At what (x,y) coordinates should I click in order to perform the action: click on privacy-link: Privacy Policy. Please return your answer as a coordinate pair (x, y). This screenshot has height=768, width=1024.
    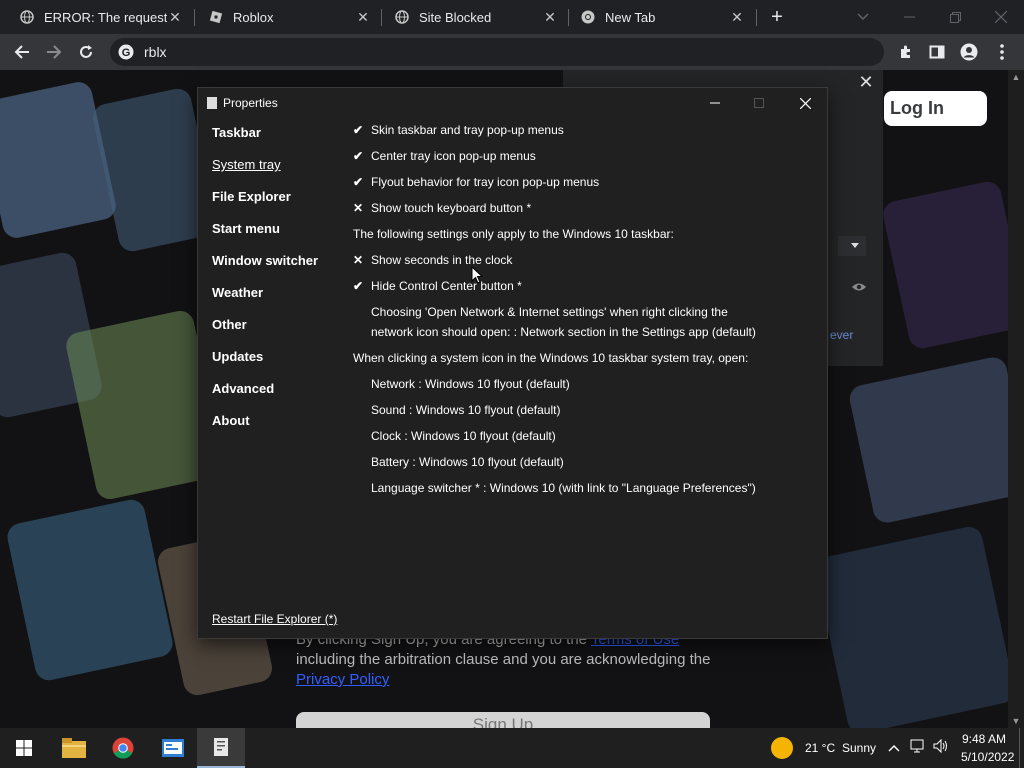
    Looking at the image, I should click on (342, 679).